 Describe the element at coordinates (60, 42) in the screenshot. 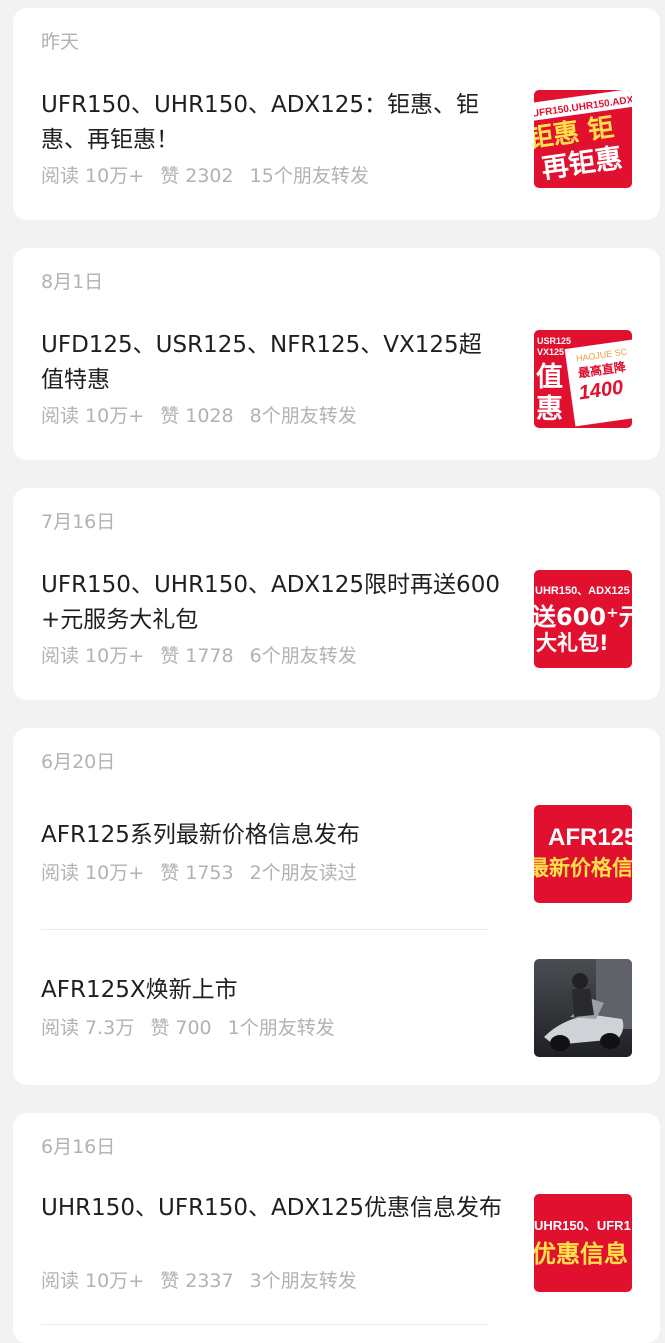

I see `group-date: 昨天` at that location.